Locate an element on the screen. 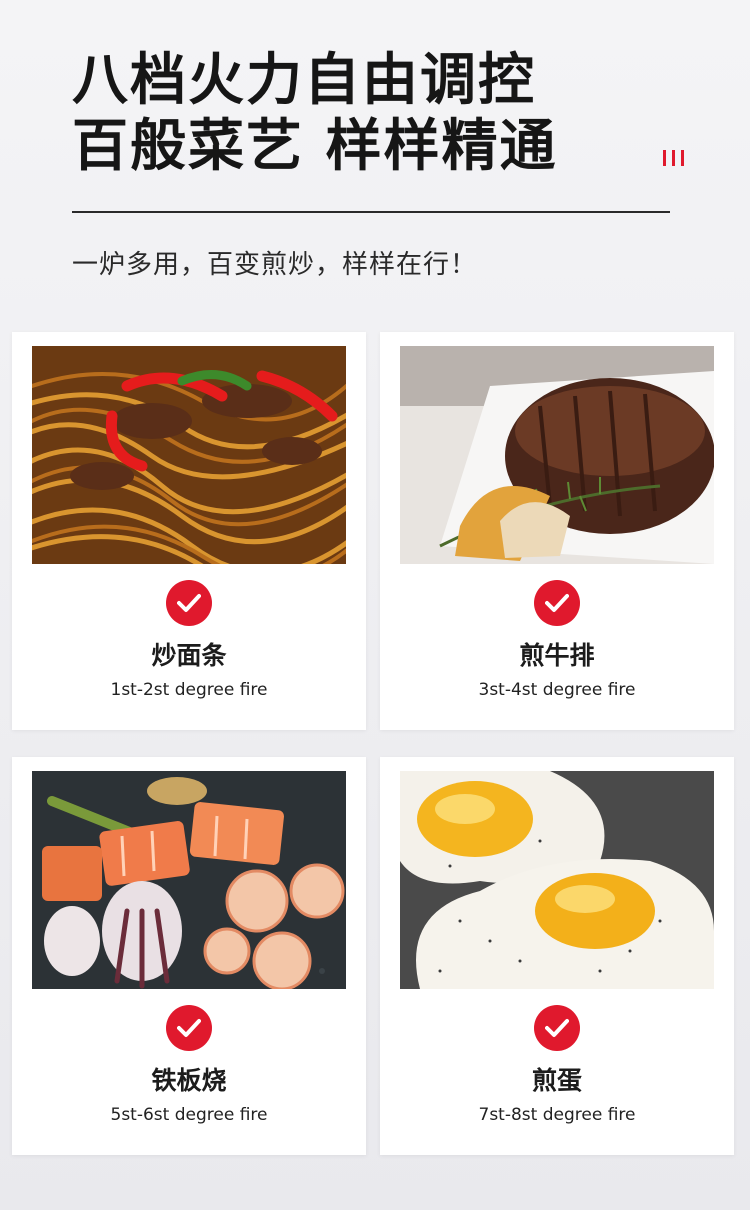 The image size is (750, 1210). headline-line-1: 八档火力自由调控 is located at coordinates (304, 80).